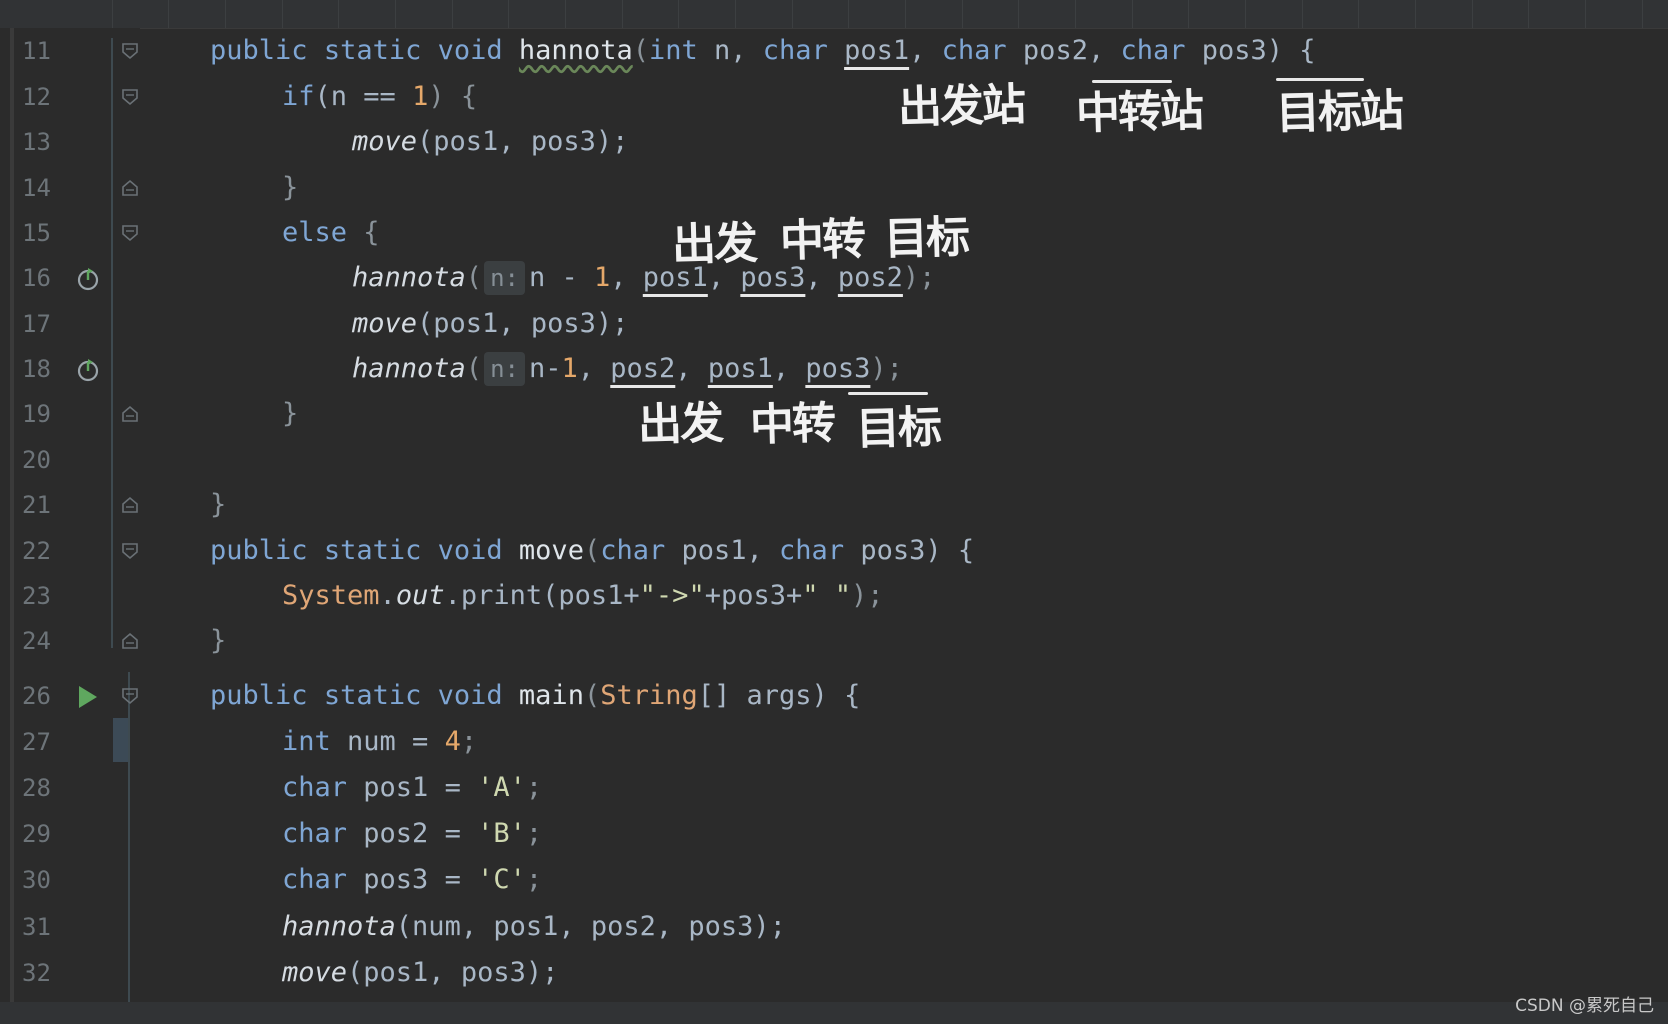  I want to click on code-token: n,, so click(730, 50).